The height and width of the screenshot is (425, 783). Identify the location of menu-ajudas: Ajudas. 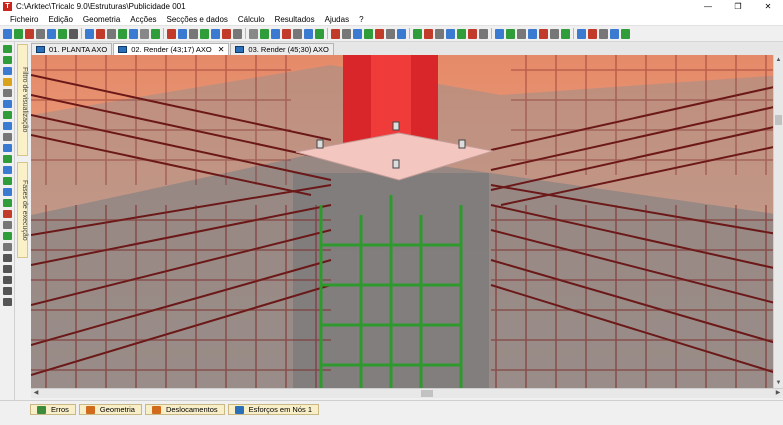
(337, 19).